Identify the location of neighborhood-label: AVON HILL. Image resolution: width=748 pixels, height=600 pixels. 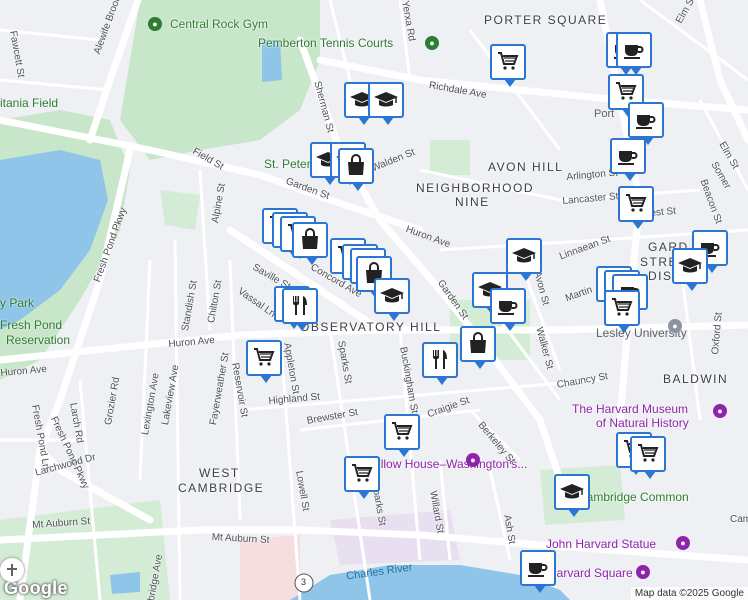
(526, 167).